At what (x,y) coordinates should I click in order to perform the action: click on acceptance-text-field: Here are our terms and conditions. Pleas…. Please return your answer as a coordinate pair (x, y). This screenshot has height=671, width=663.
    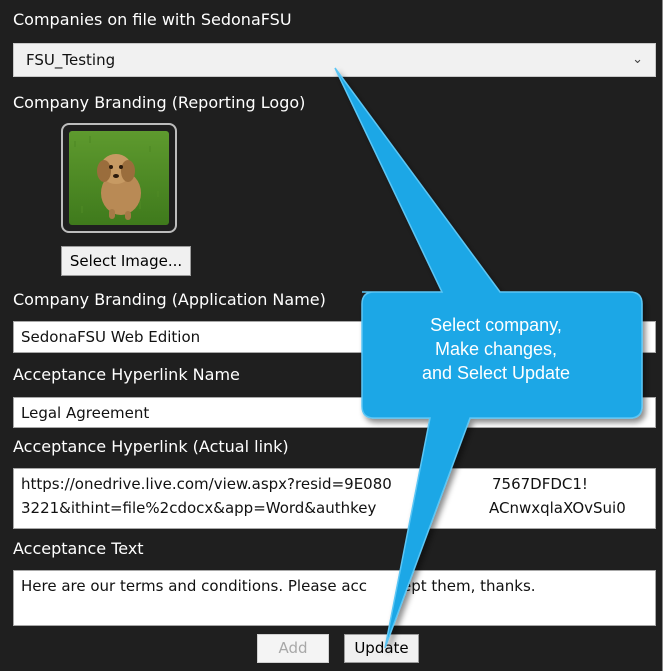
    Looking at the image, I should click on (334, 598).